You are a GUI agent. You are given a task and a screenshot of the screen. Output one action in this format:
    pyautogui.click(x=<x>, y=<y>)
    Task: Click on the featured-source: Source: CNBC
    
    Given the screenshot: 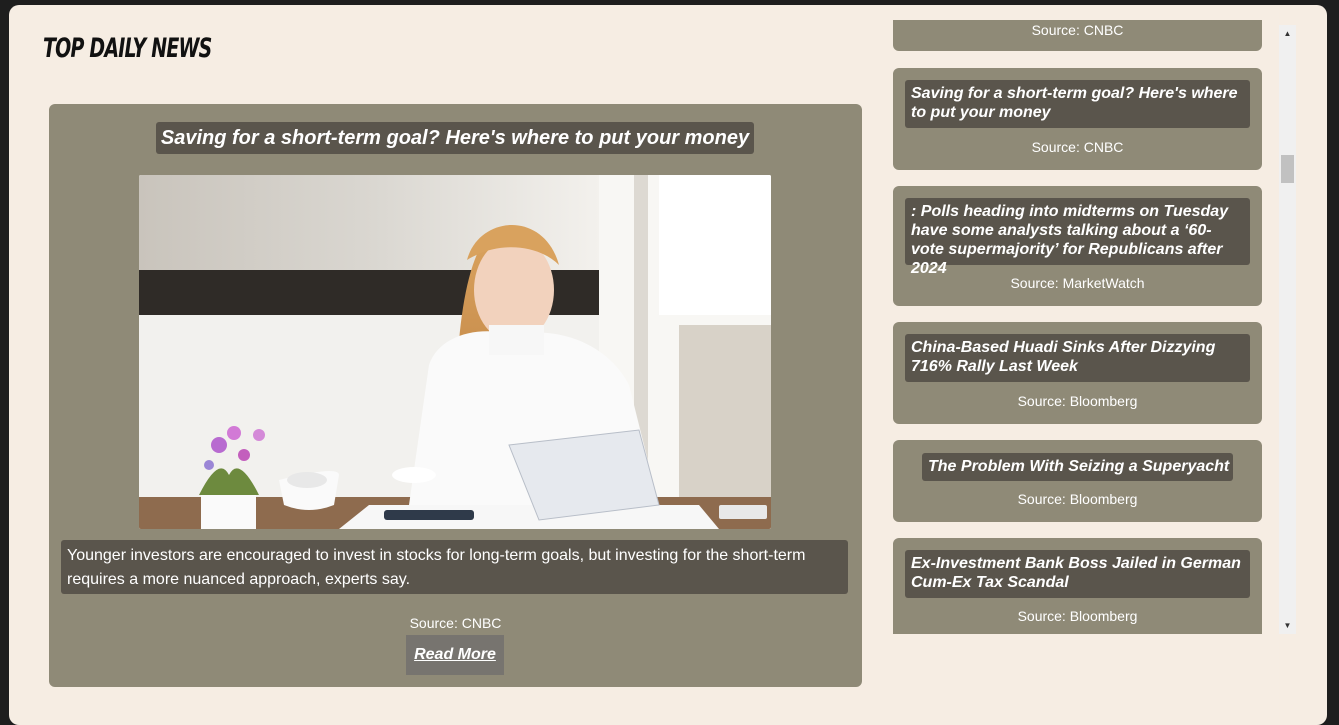 What is the action you would take?
    pyautogui.click(x=455, y=623)
    